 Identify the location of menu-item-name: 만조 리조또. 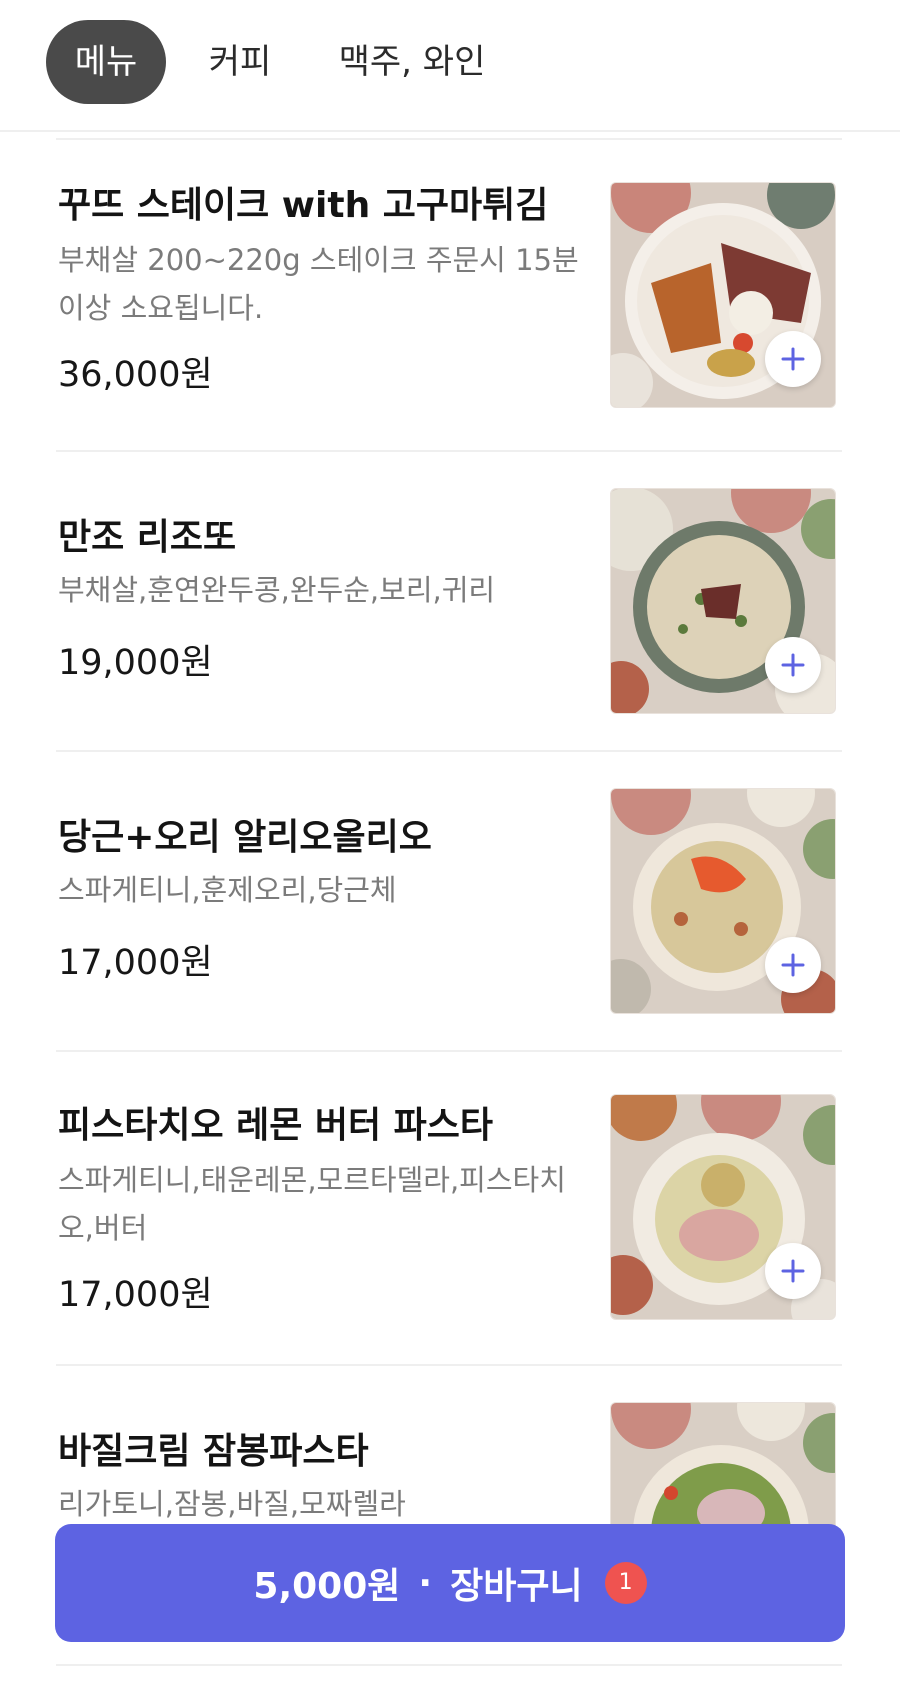
(147, 537).